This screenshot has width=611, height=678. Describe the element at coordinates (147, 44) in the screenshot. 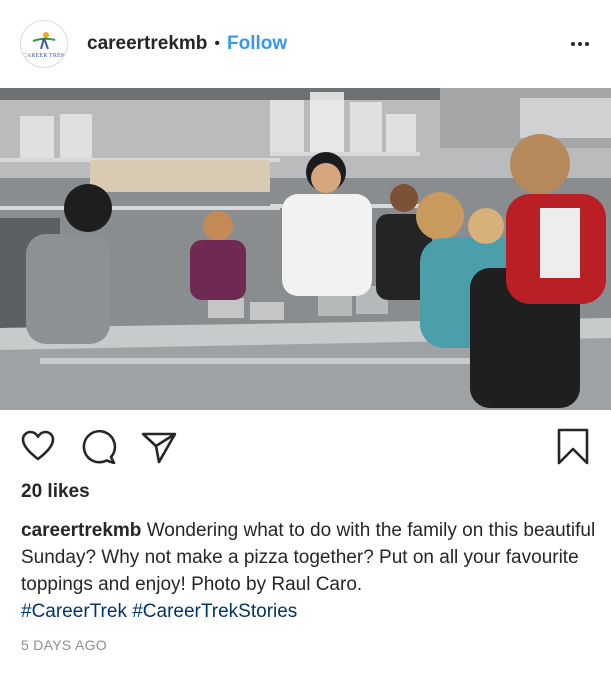

I see `username-link: careertrekmb` at that location.